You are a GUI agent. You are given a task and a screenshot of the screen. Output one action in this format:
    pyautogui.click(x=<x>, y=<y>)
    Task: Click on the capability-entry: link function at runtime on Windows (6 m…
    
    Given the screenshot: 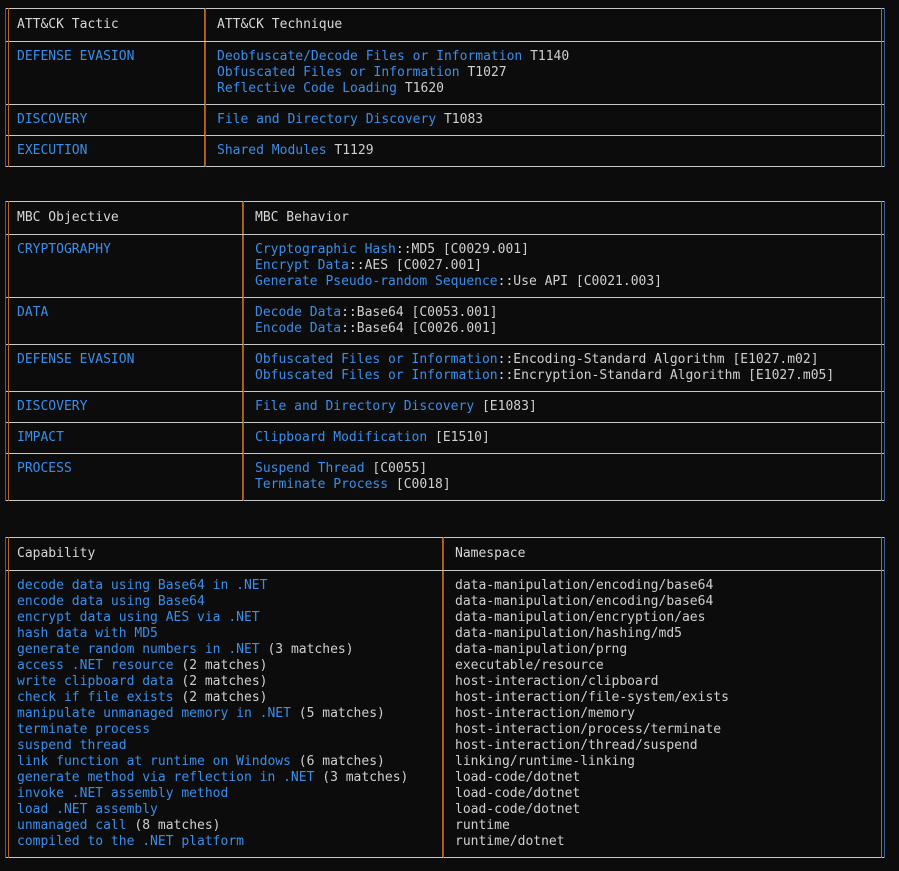 What is the action you would take?
    pyautogui.click(x=230, y=762)
    